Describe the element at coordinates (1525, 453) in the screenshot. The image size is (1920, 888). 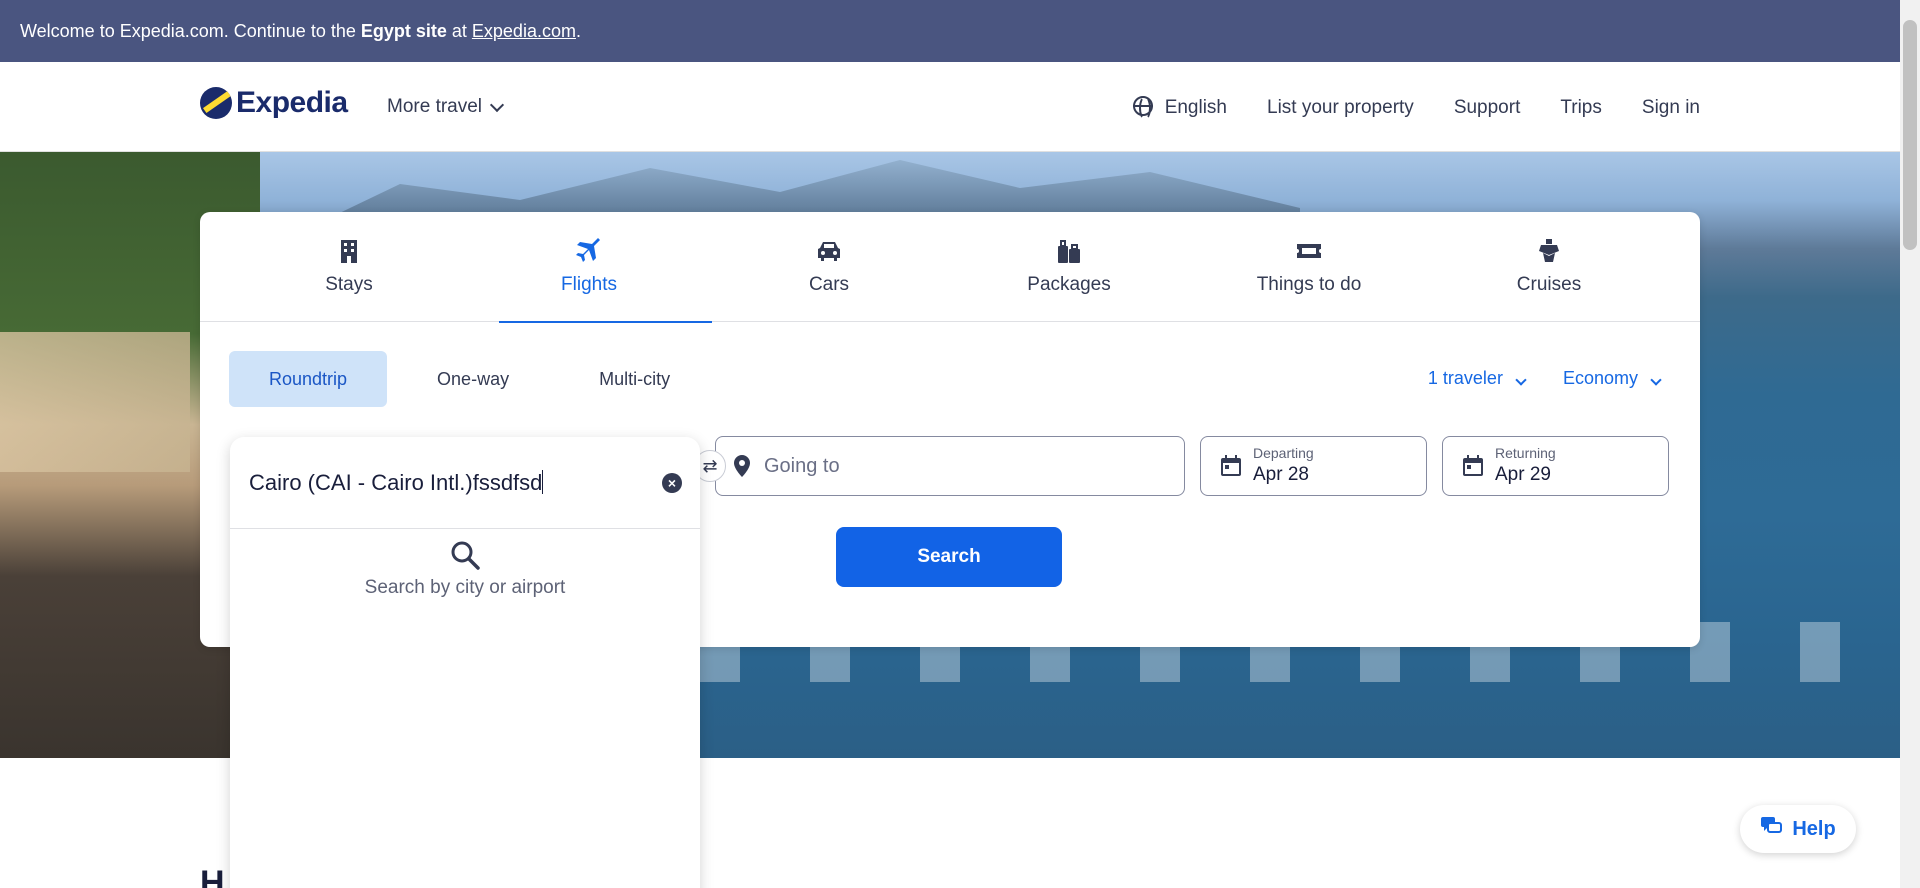
I see `returning-label: Returning` at that location.